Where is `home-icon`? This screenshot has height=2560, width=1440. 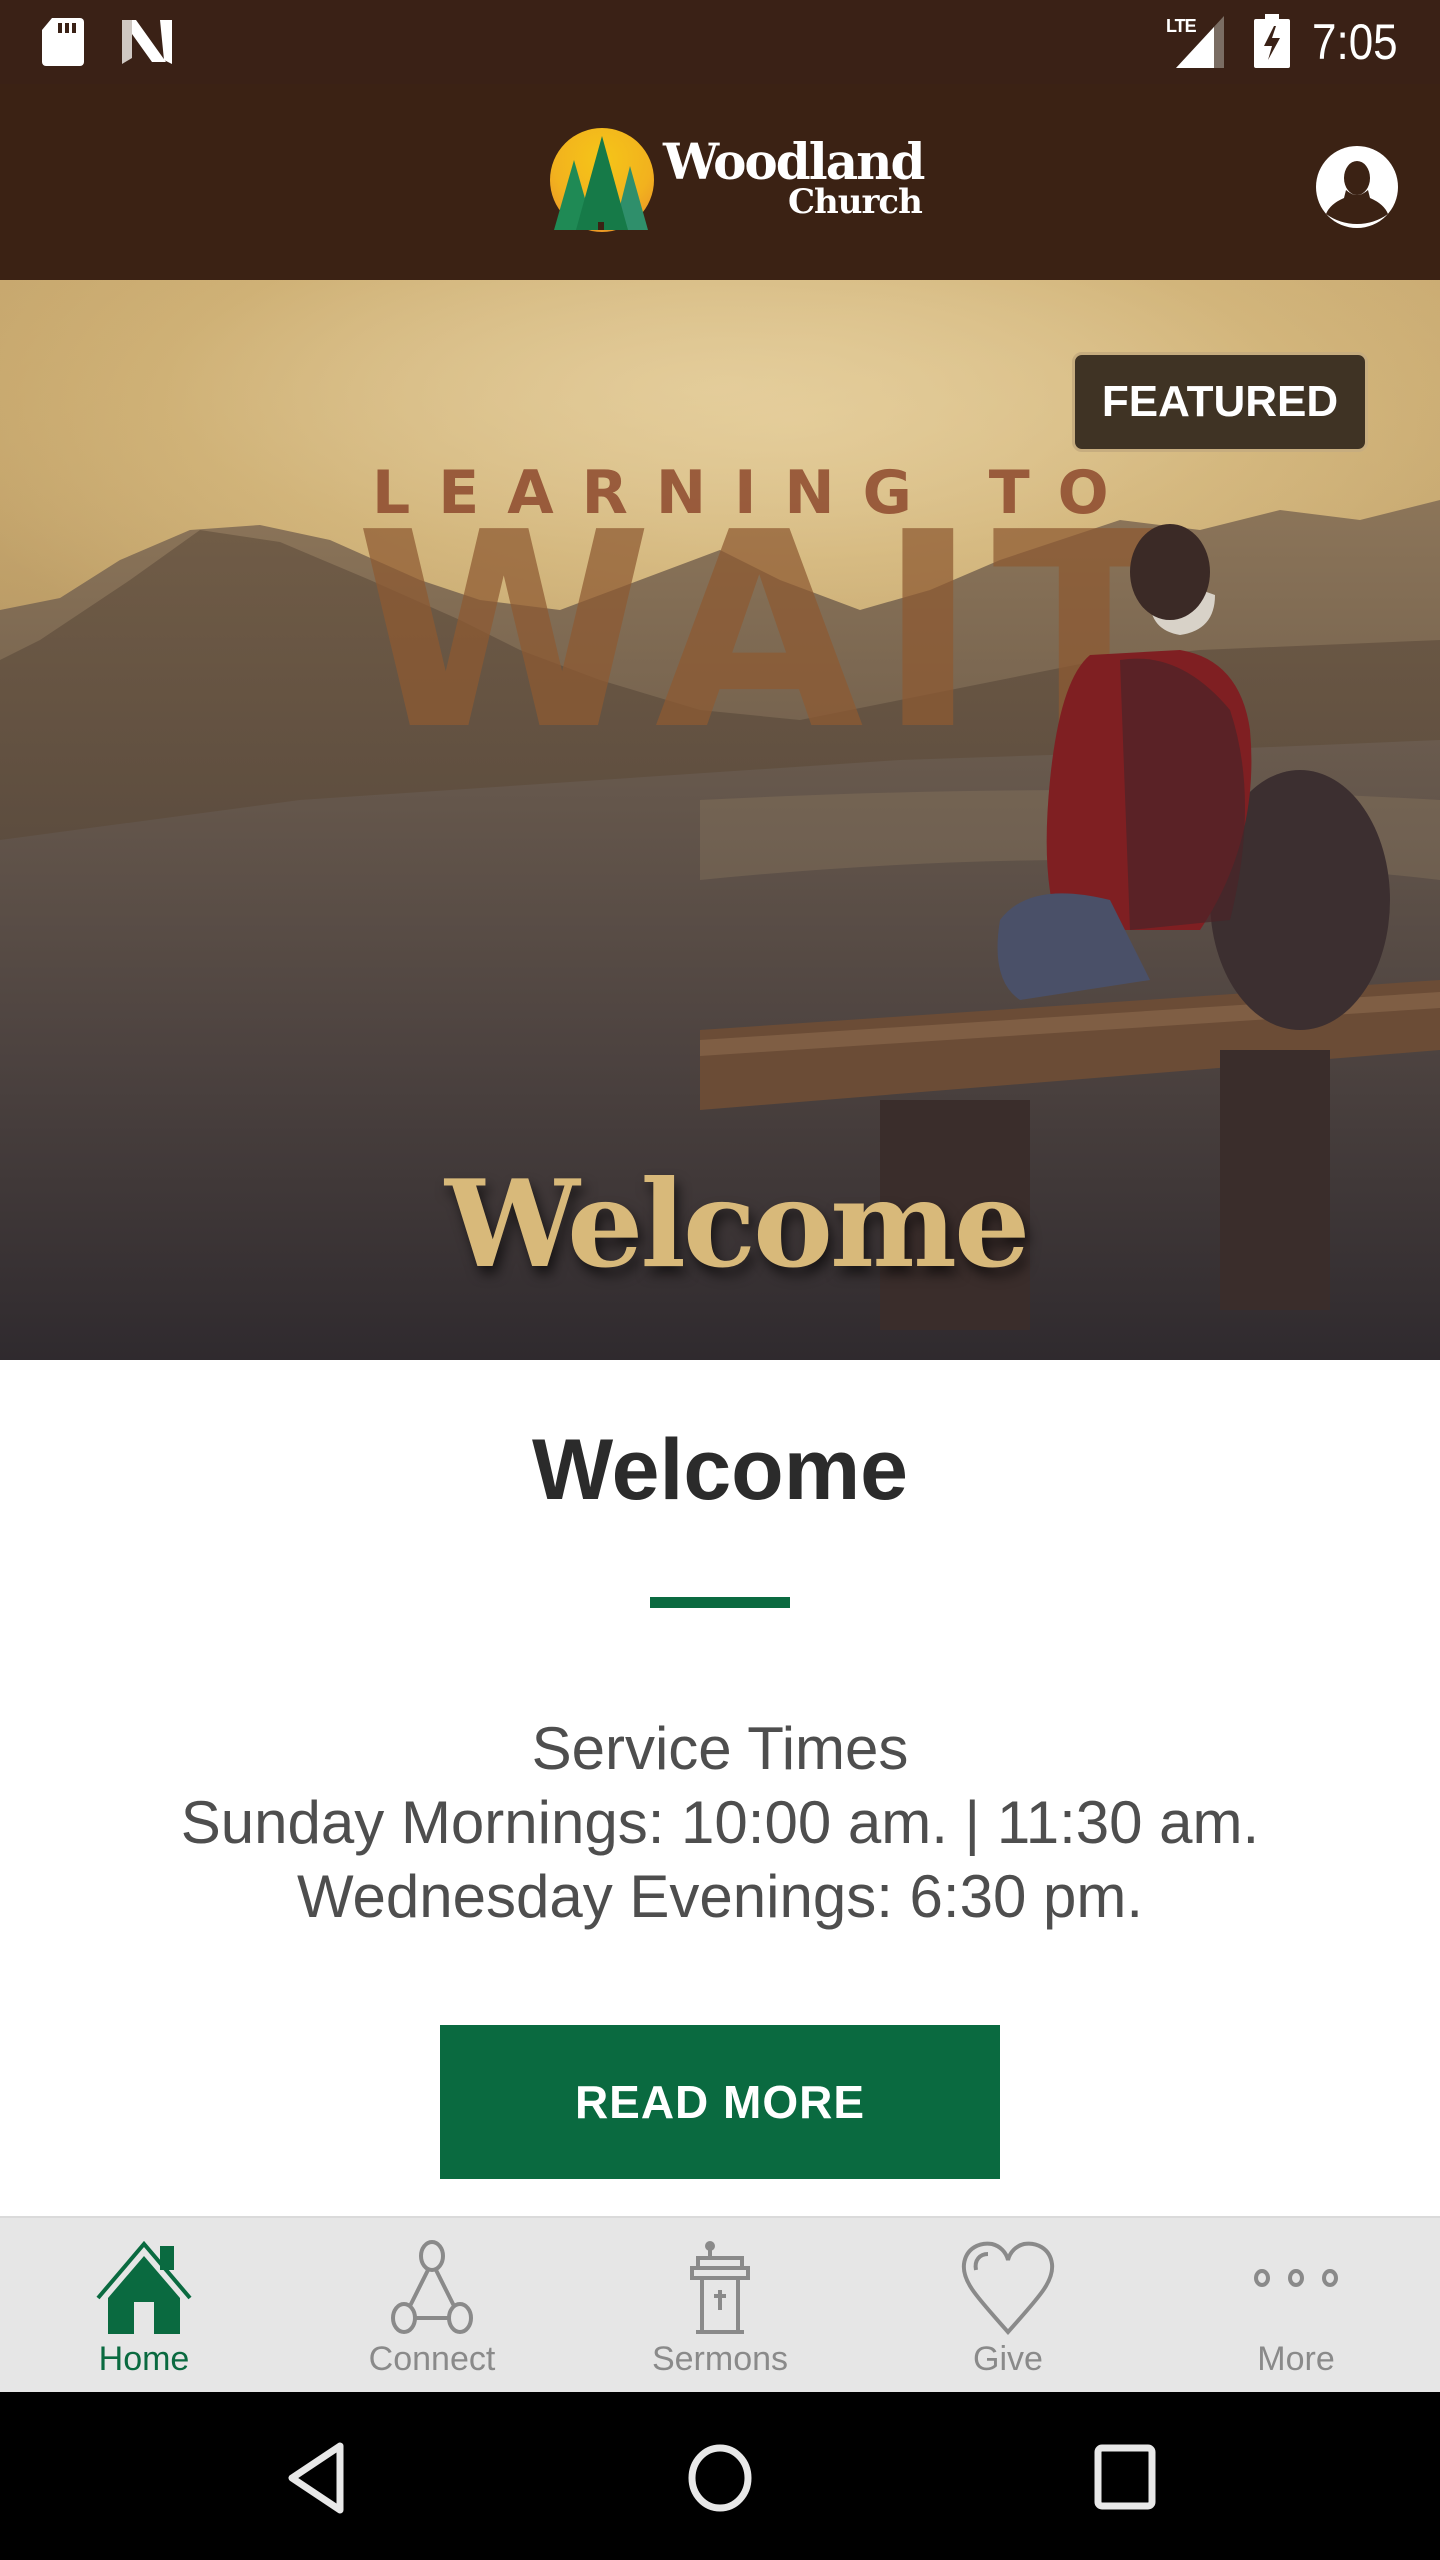
home-icon is located at coordinates (144, 2287).